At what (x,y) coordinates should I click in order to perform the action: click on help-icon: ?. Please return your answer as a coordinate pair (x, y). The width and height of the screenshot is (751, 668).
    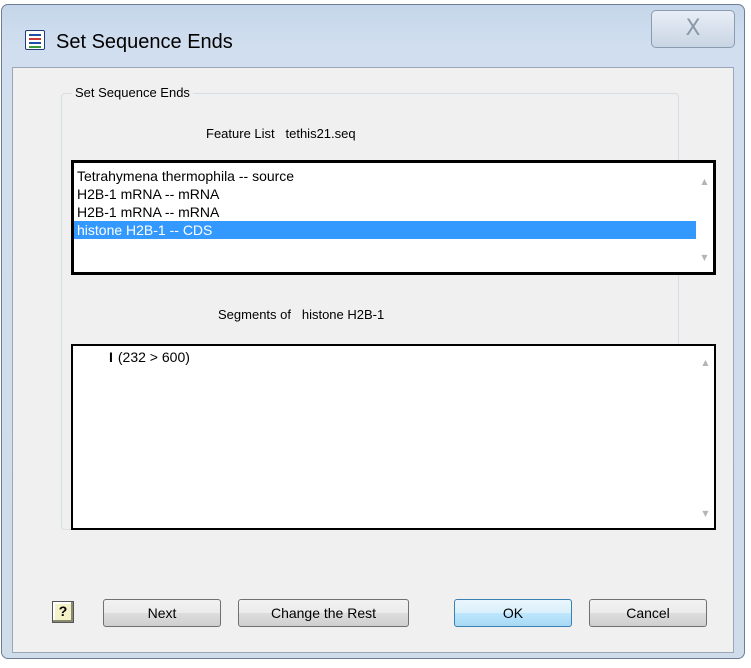
    Looking at the image, I should click on (63, 611).